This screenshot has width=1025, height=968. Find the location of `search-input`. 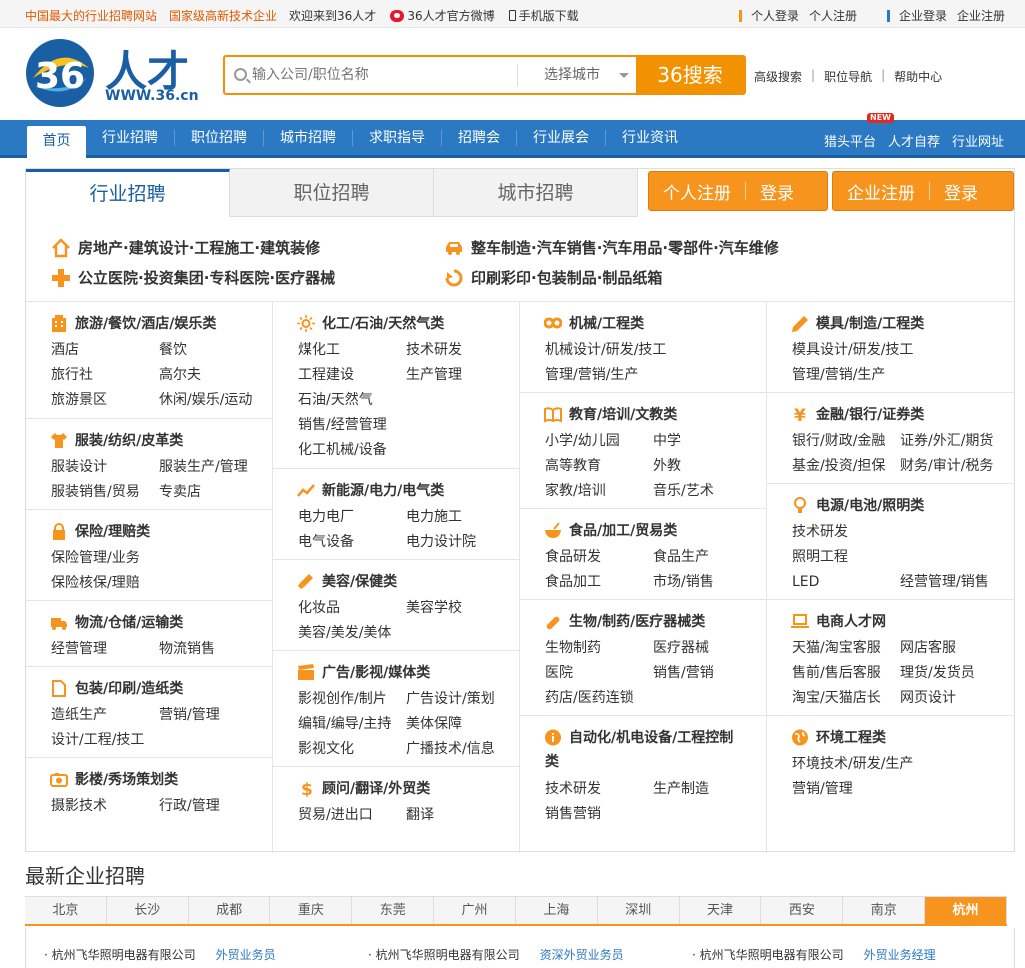

search-input is located at coordinates (382, 75).